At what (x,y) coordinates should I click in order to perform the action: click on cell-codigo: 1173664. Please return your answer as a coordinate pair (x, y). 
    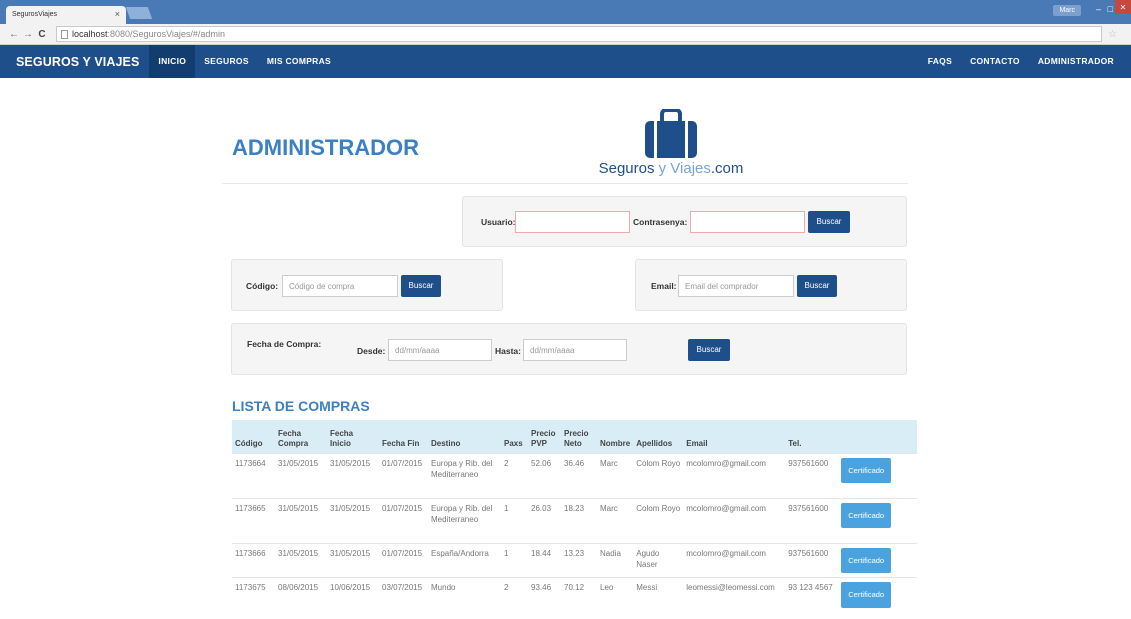
    Looking at the image, I should click on (253, 475).